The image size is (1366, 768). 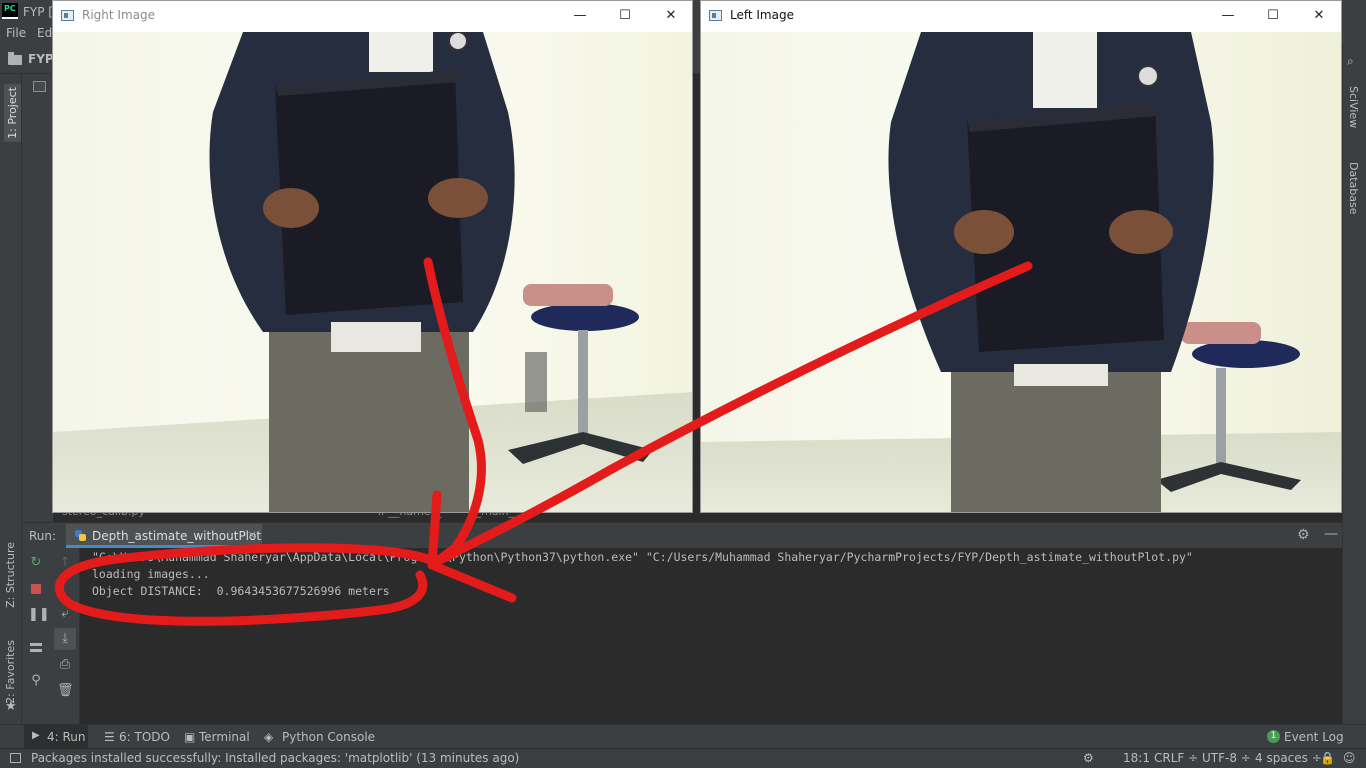 What do you see at coordinates (1021, 16) in the screenshot?
I see `left-image-titlebar: Left Image — ☐ ✕` at bounding box center [1021, 16].